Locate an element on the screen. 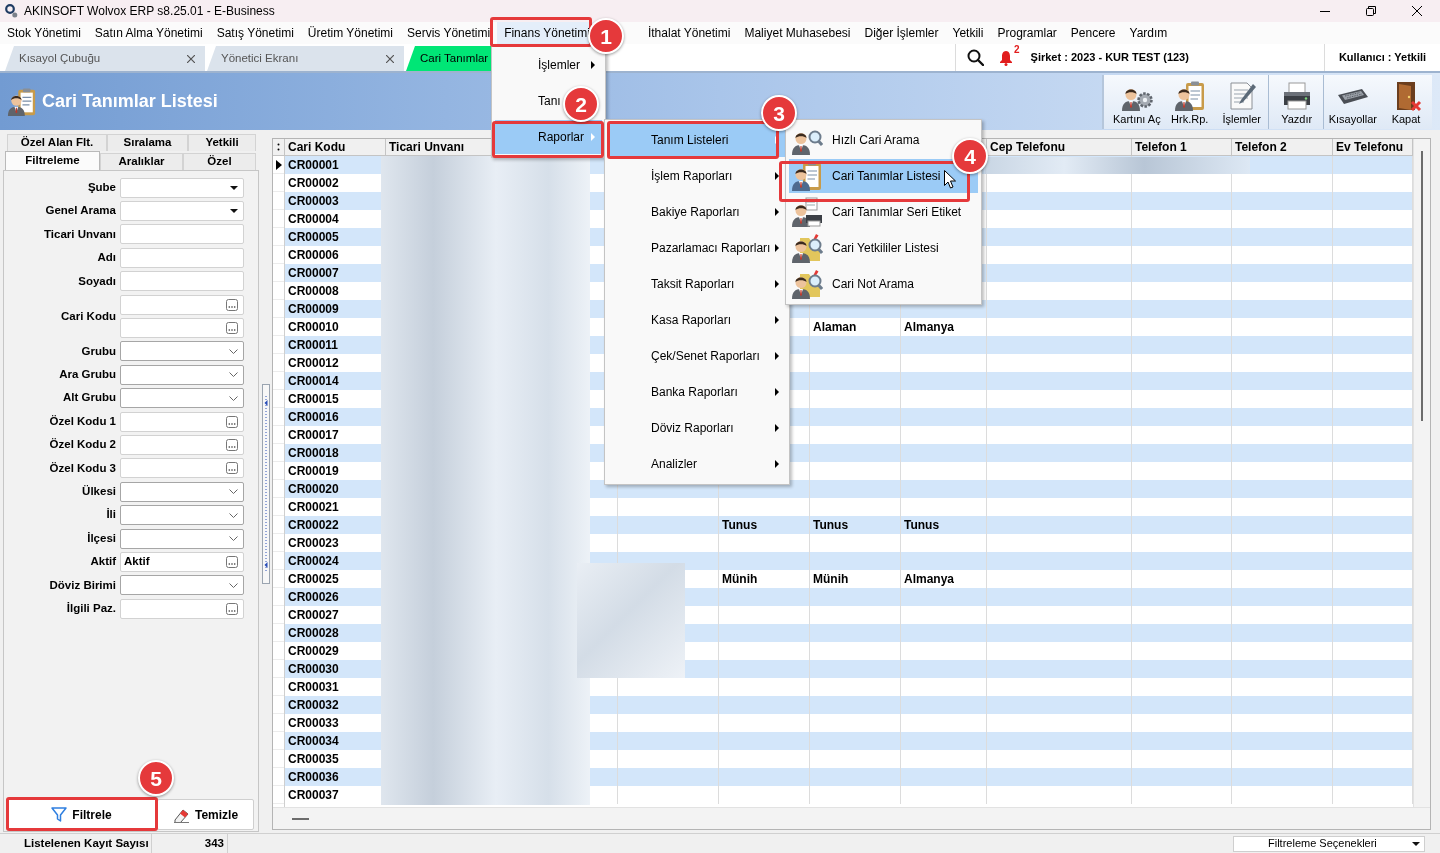 Image resolution: width=1440 pixels, height=853 pixels. table-cell: CR00004 is located at coordinates (313, 219).